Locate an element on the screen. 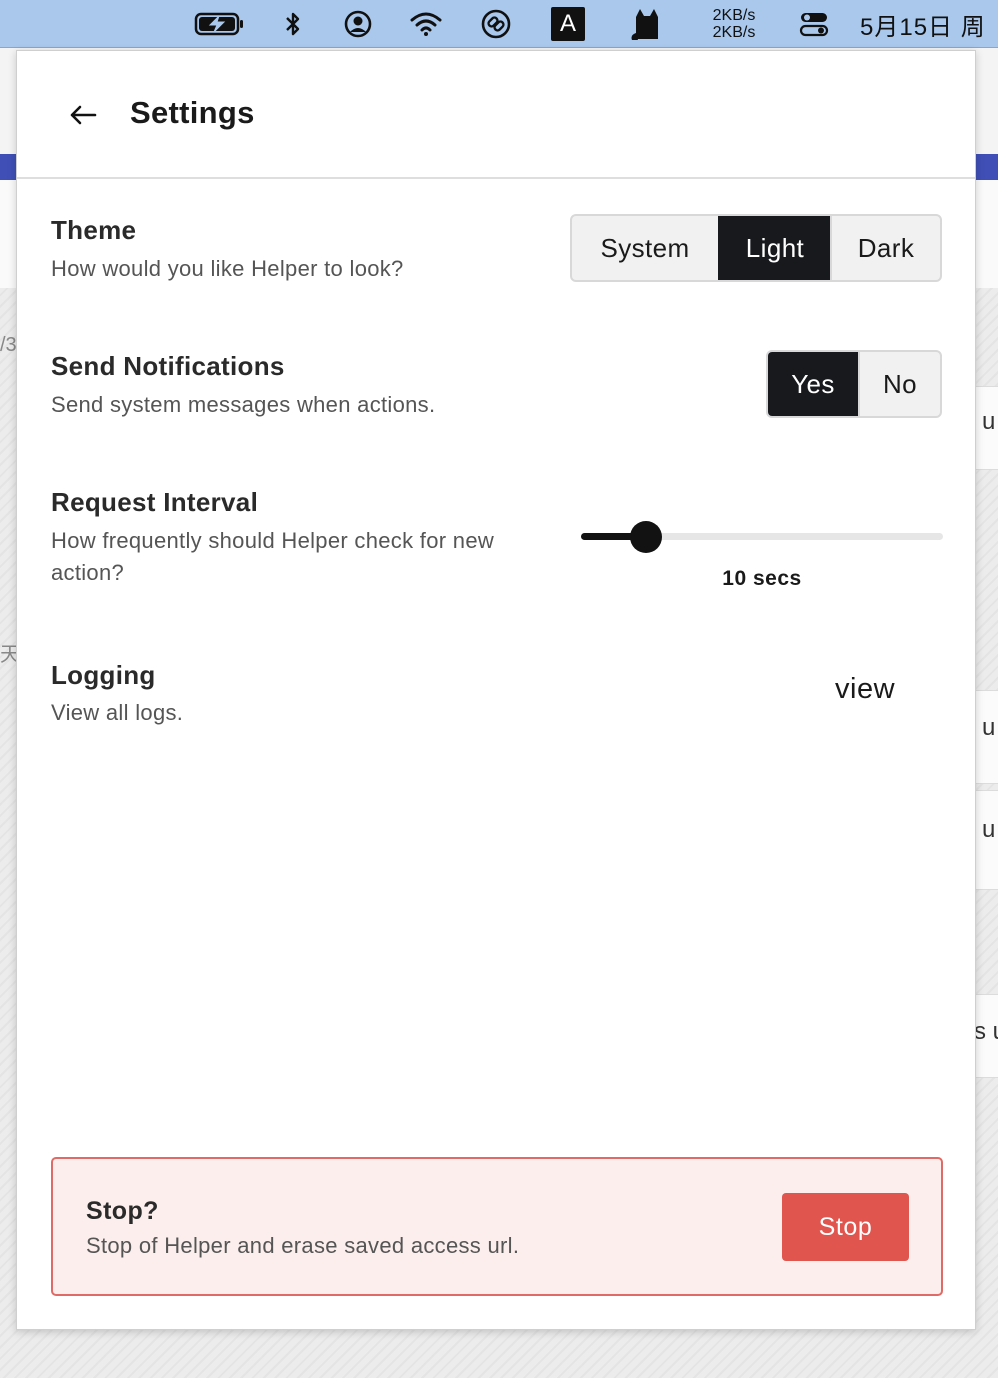 The width and height of the screenshot is (998, 1378). logging-description: View all logs. is located at coordinates (117, 712).